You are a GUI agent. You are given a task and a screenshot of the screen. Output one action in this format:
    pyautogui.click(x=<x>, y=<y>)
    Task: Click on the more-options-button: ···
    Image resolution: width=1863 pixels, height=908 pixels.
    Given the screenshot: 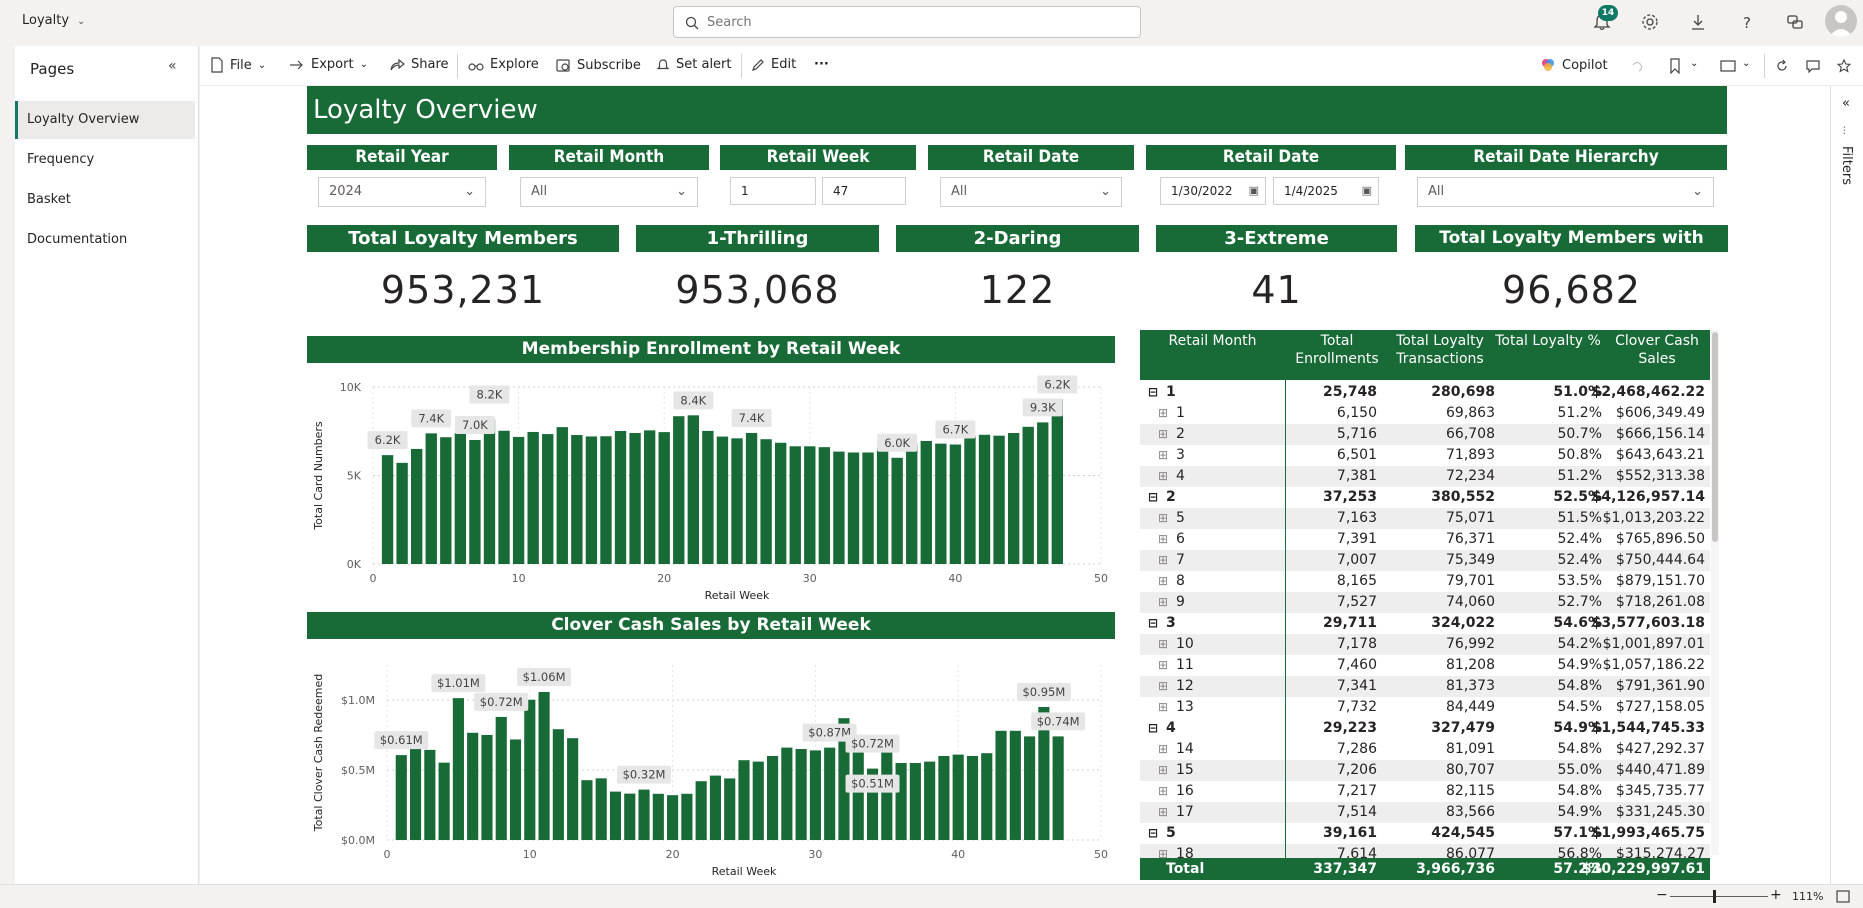 What is the action you would take?
    pyautogui.click(x=821, y=64)
    